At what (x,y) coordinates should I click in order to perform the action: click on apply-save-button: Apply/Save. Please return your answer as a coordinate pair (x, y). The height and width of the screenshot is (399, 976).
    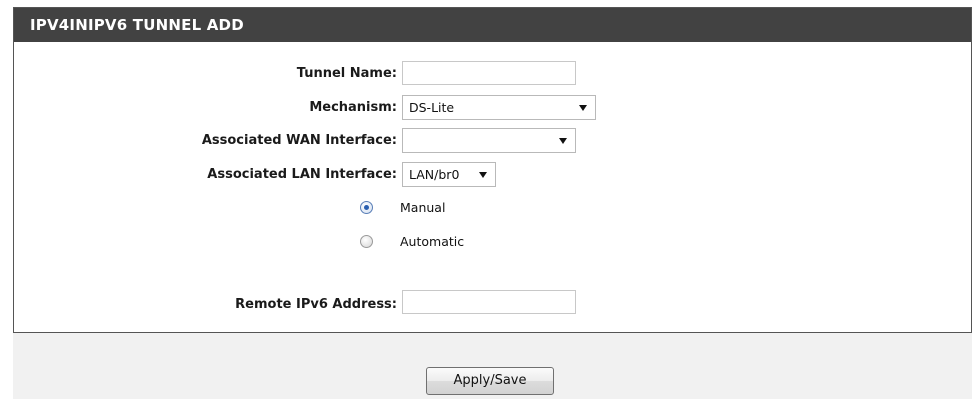
    Looking at the image, I should click on (490, 381).